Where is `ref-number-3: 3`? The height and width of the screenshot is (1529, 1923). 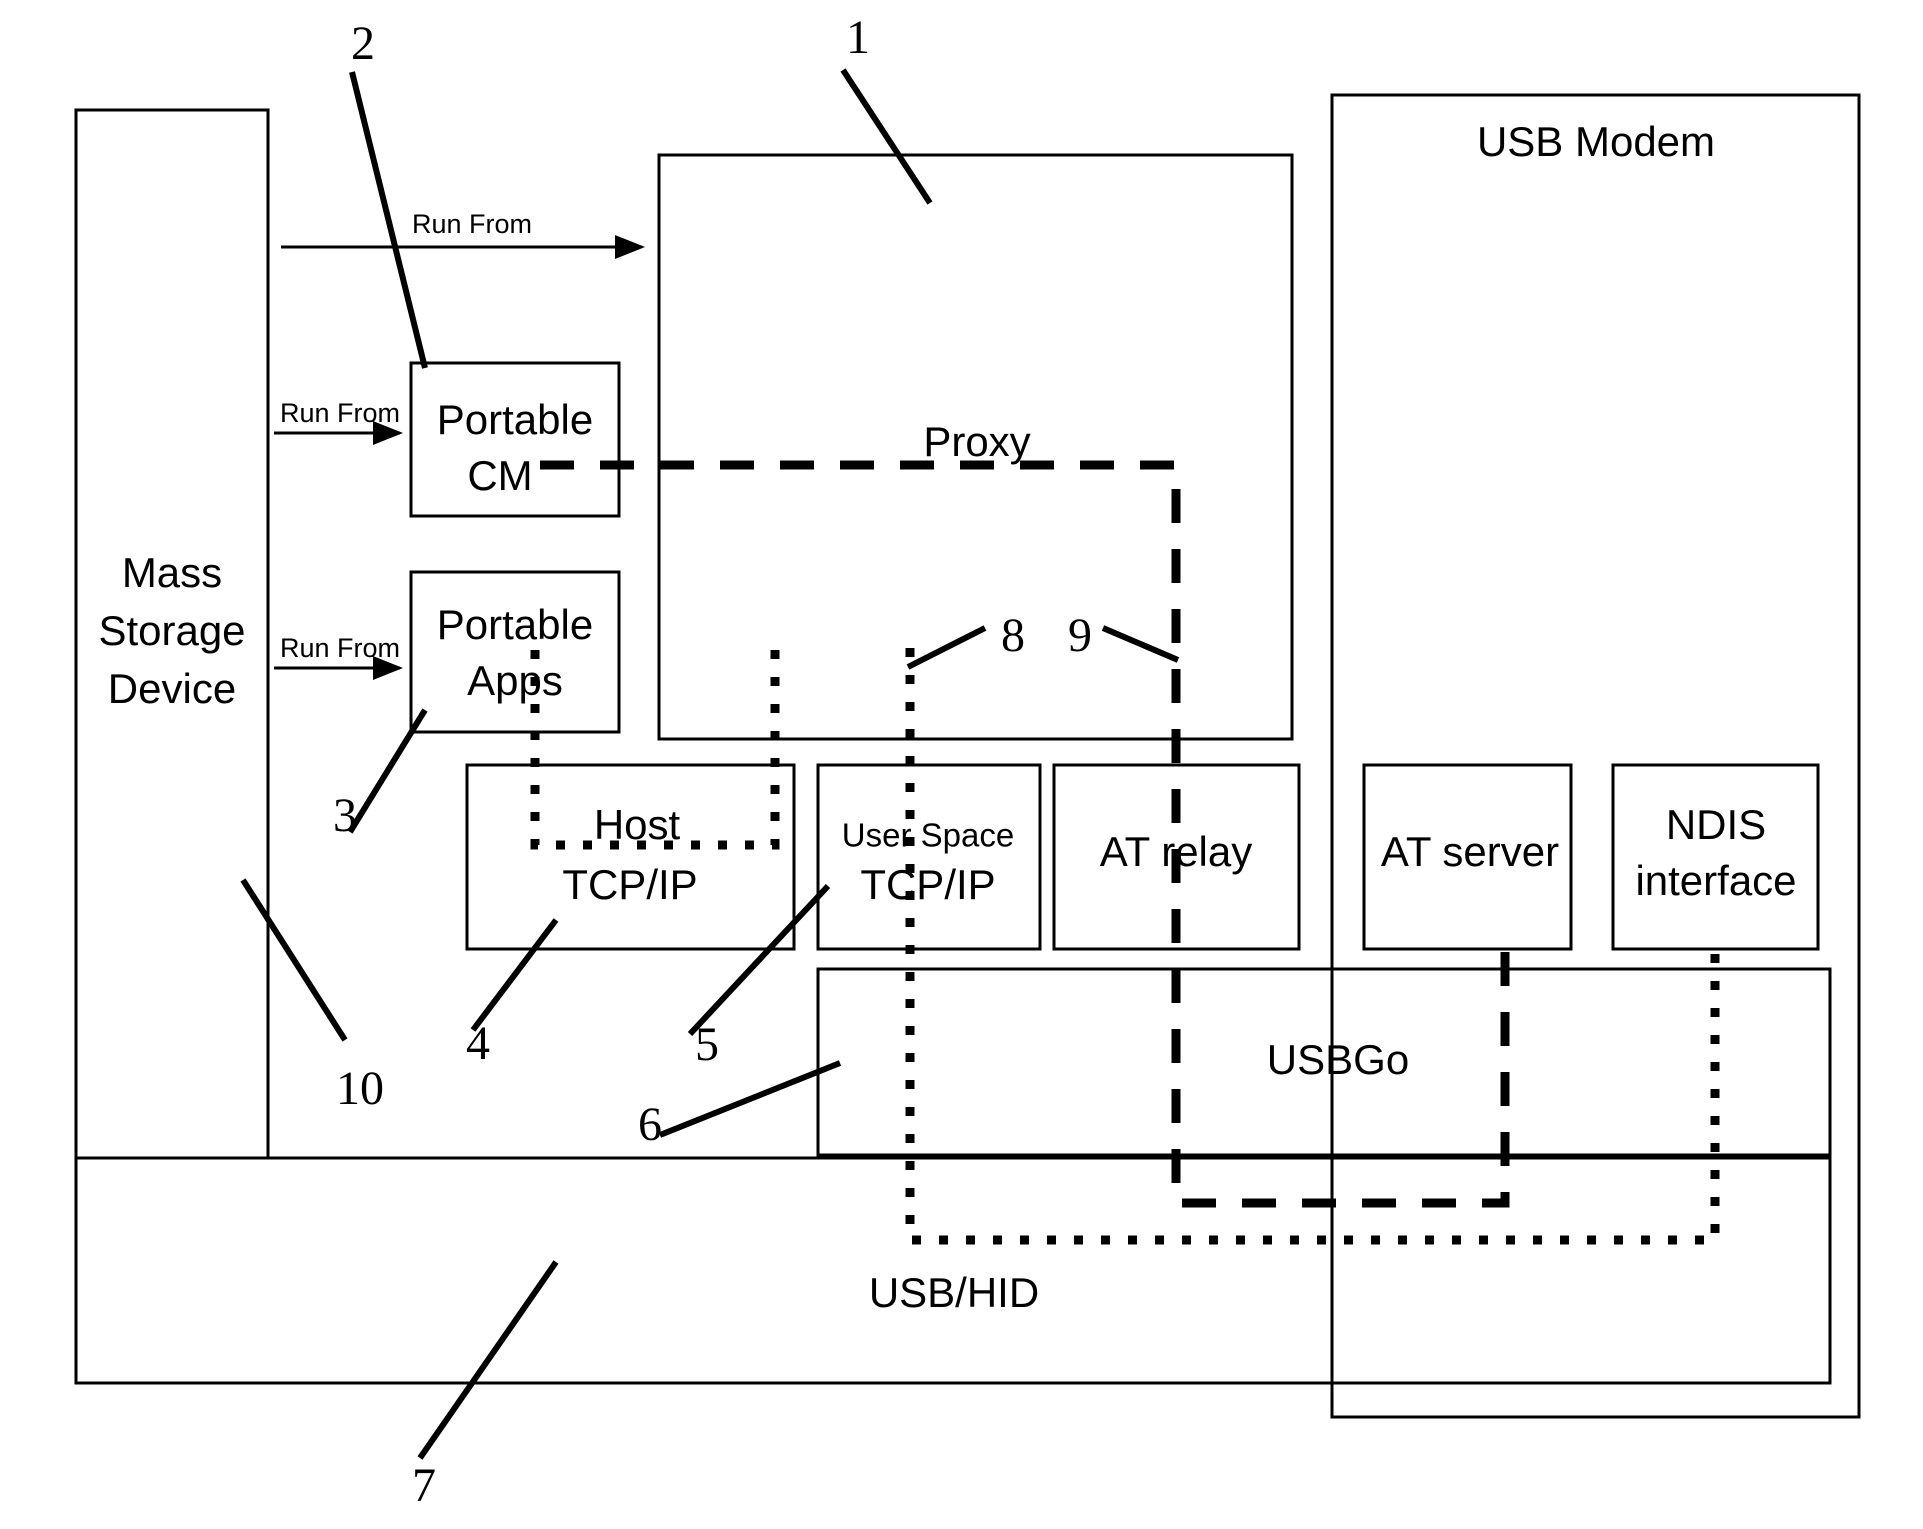
ref-number-3: 3 is located at coordinates (345, 815).